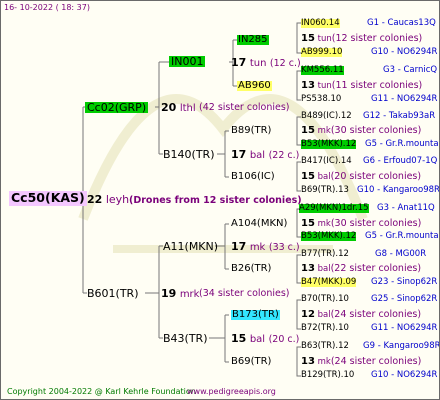 The width and height of the screenshot is (440, 400). I want to click on l4-queen-9: B53(MKK).12, so click(329, 236).